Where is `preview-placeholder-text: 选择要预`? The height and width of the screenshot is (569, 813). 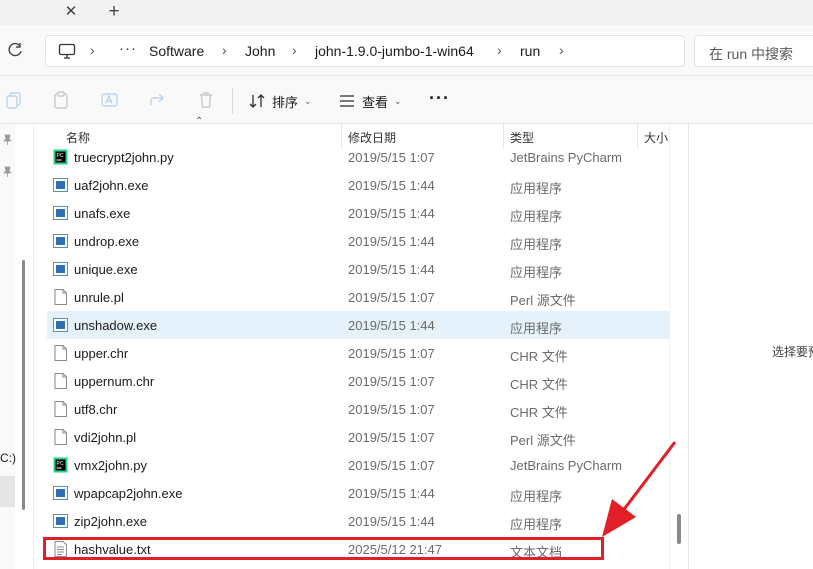
preview-placeholder-text: 选择要预 is located at coordinates (792, 352).